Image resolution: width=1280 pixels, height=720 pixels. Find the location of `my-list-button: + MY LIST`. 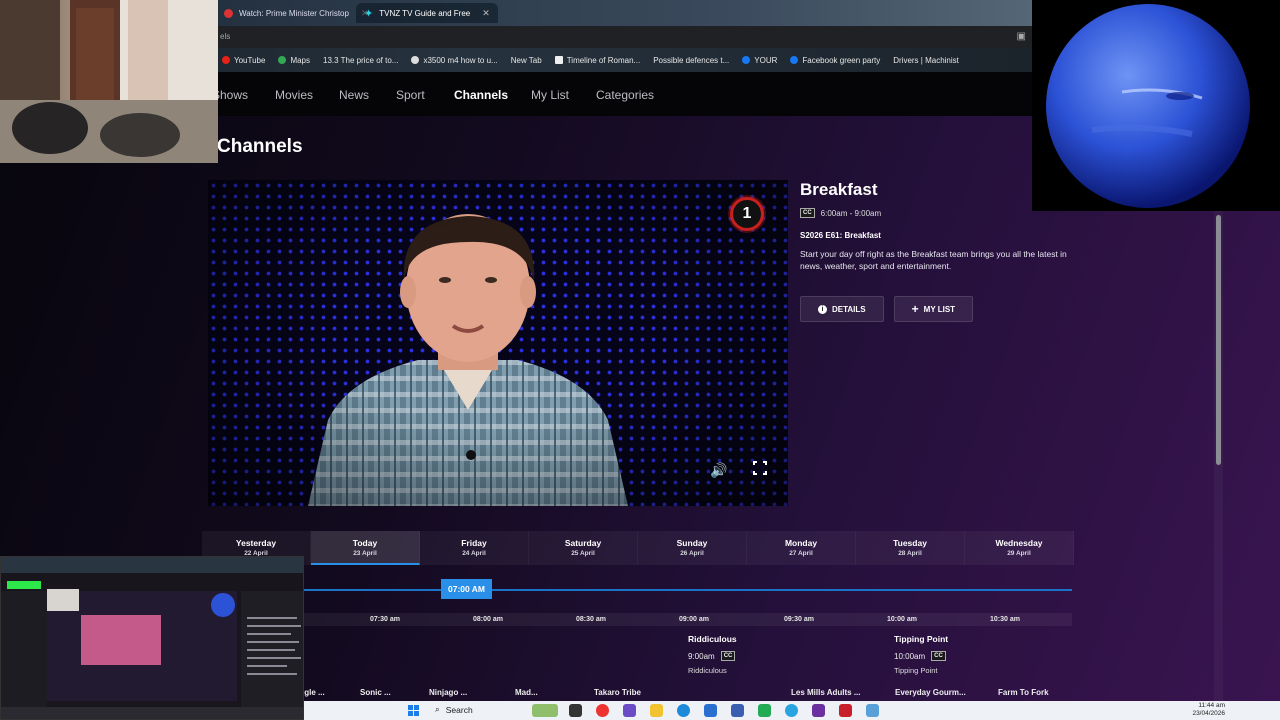

my-list-button: + MY LIST is located at coordinates (933, 309).